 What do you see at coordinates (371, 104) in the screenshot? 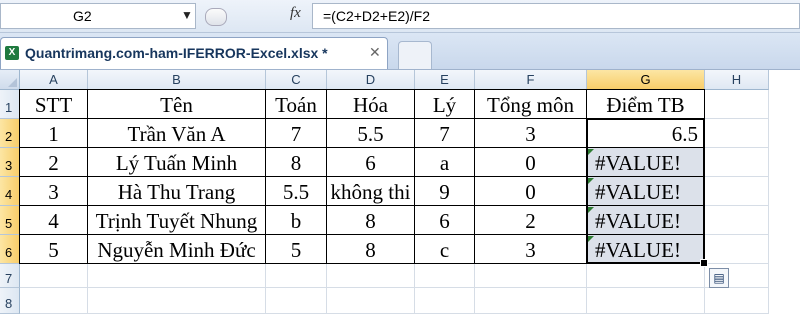
I see `table-header-cell: Hóa` at bounding box center [371, 104].